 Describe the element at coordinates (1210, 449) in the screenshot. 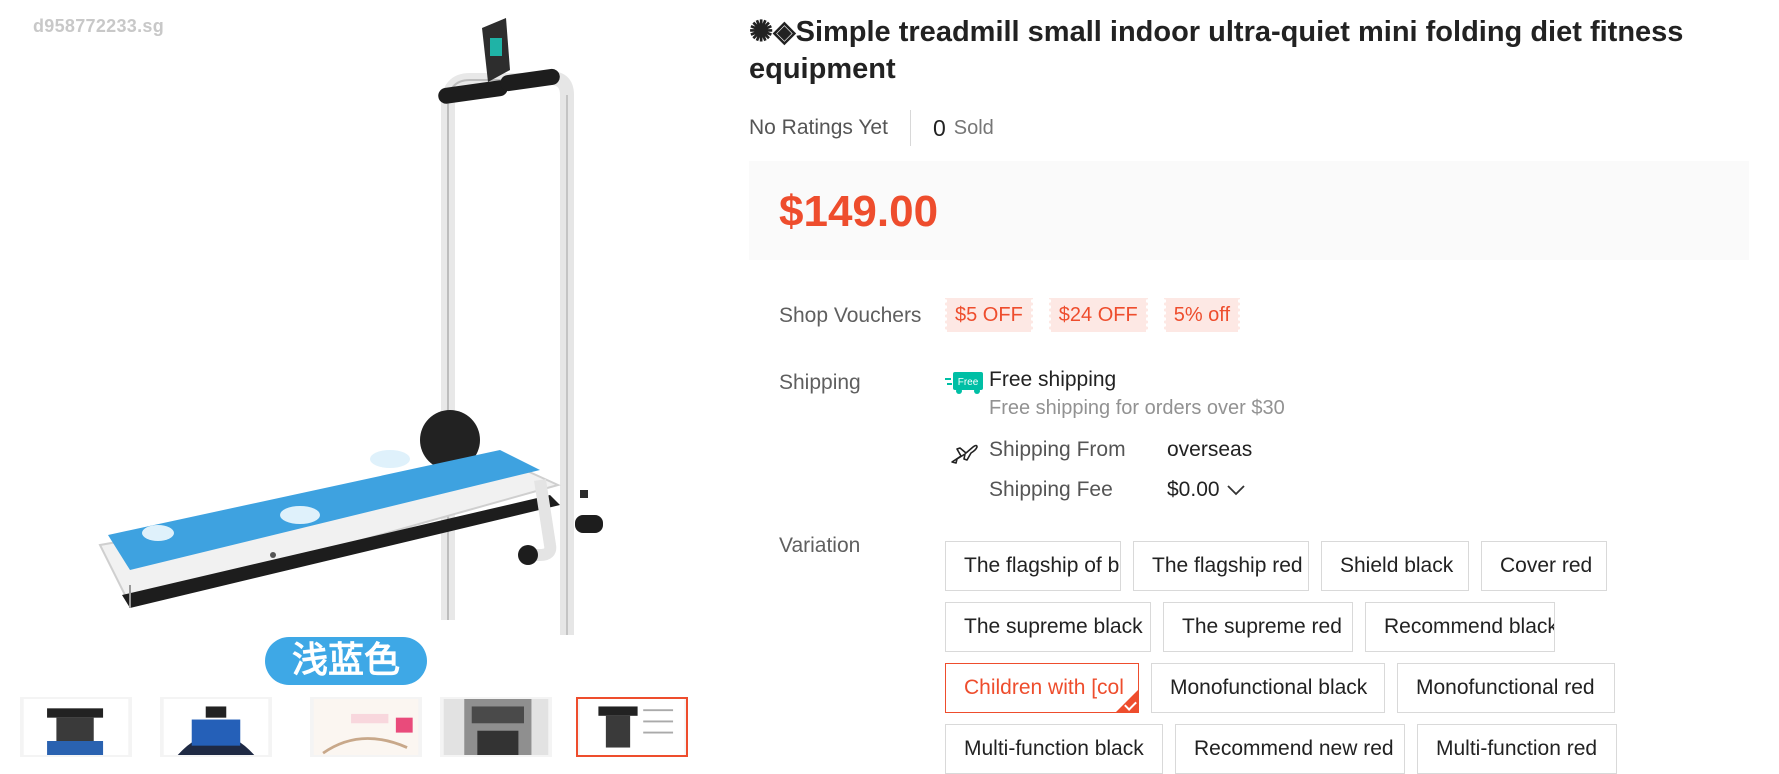

I see `shipping-from-value: overseas` at that location.